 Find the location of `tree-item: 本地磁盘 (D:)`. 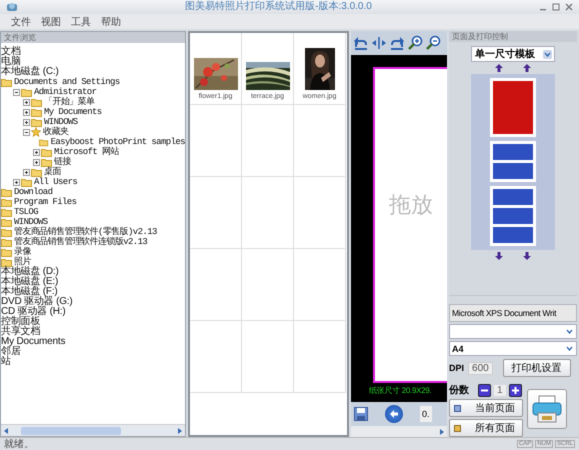

tree-item: 本地磁盘 (D:) is located at coordinates (30, 272).